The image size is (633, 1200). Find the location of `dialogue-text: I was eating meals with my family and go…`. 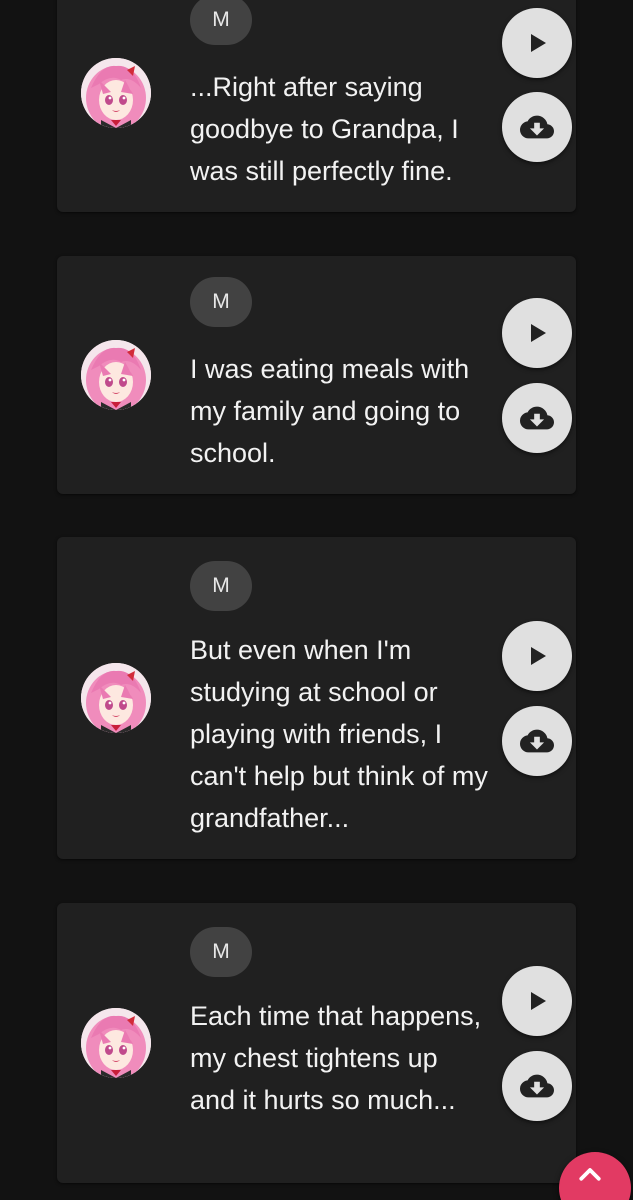

dialogue-text: I was eating meals with my family and go… is located at coordinates (330, 411).